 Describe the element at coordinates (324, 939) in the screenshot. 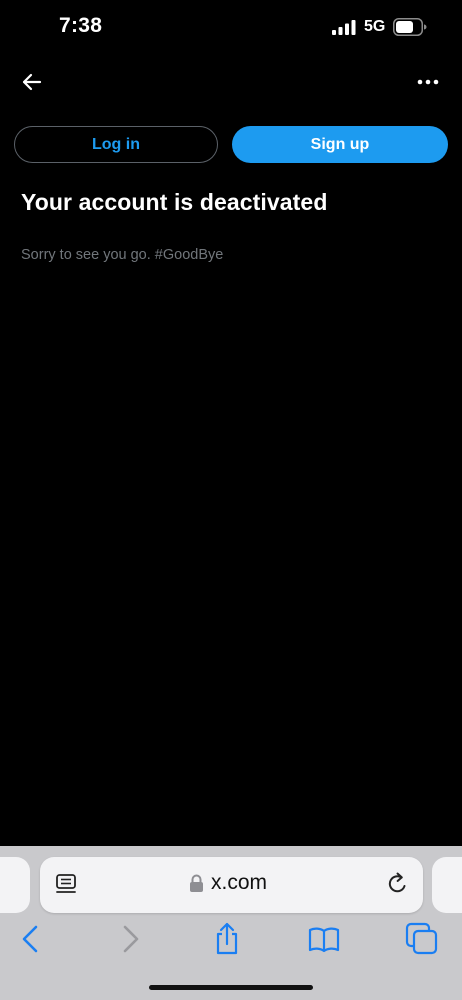

I see `bookmarks-icon` at that location.